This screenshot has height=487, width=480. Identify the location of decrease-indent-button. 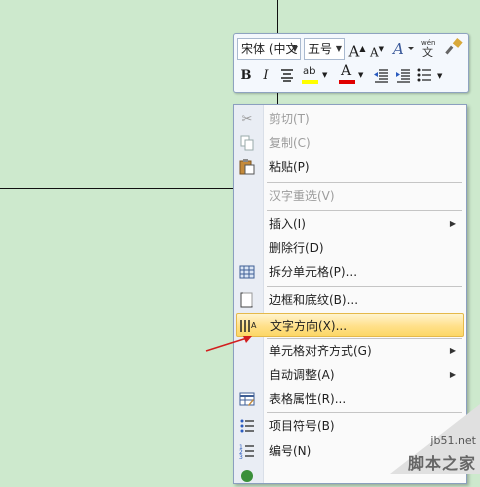
(381, 77).